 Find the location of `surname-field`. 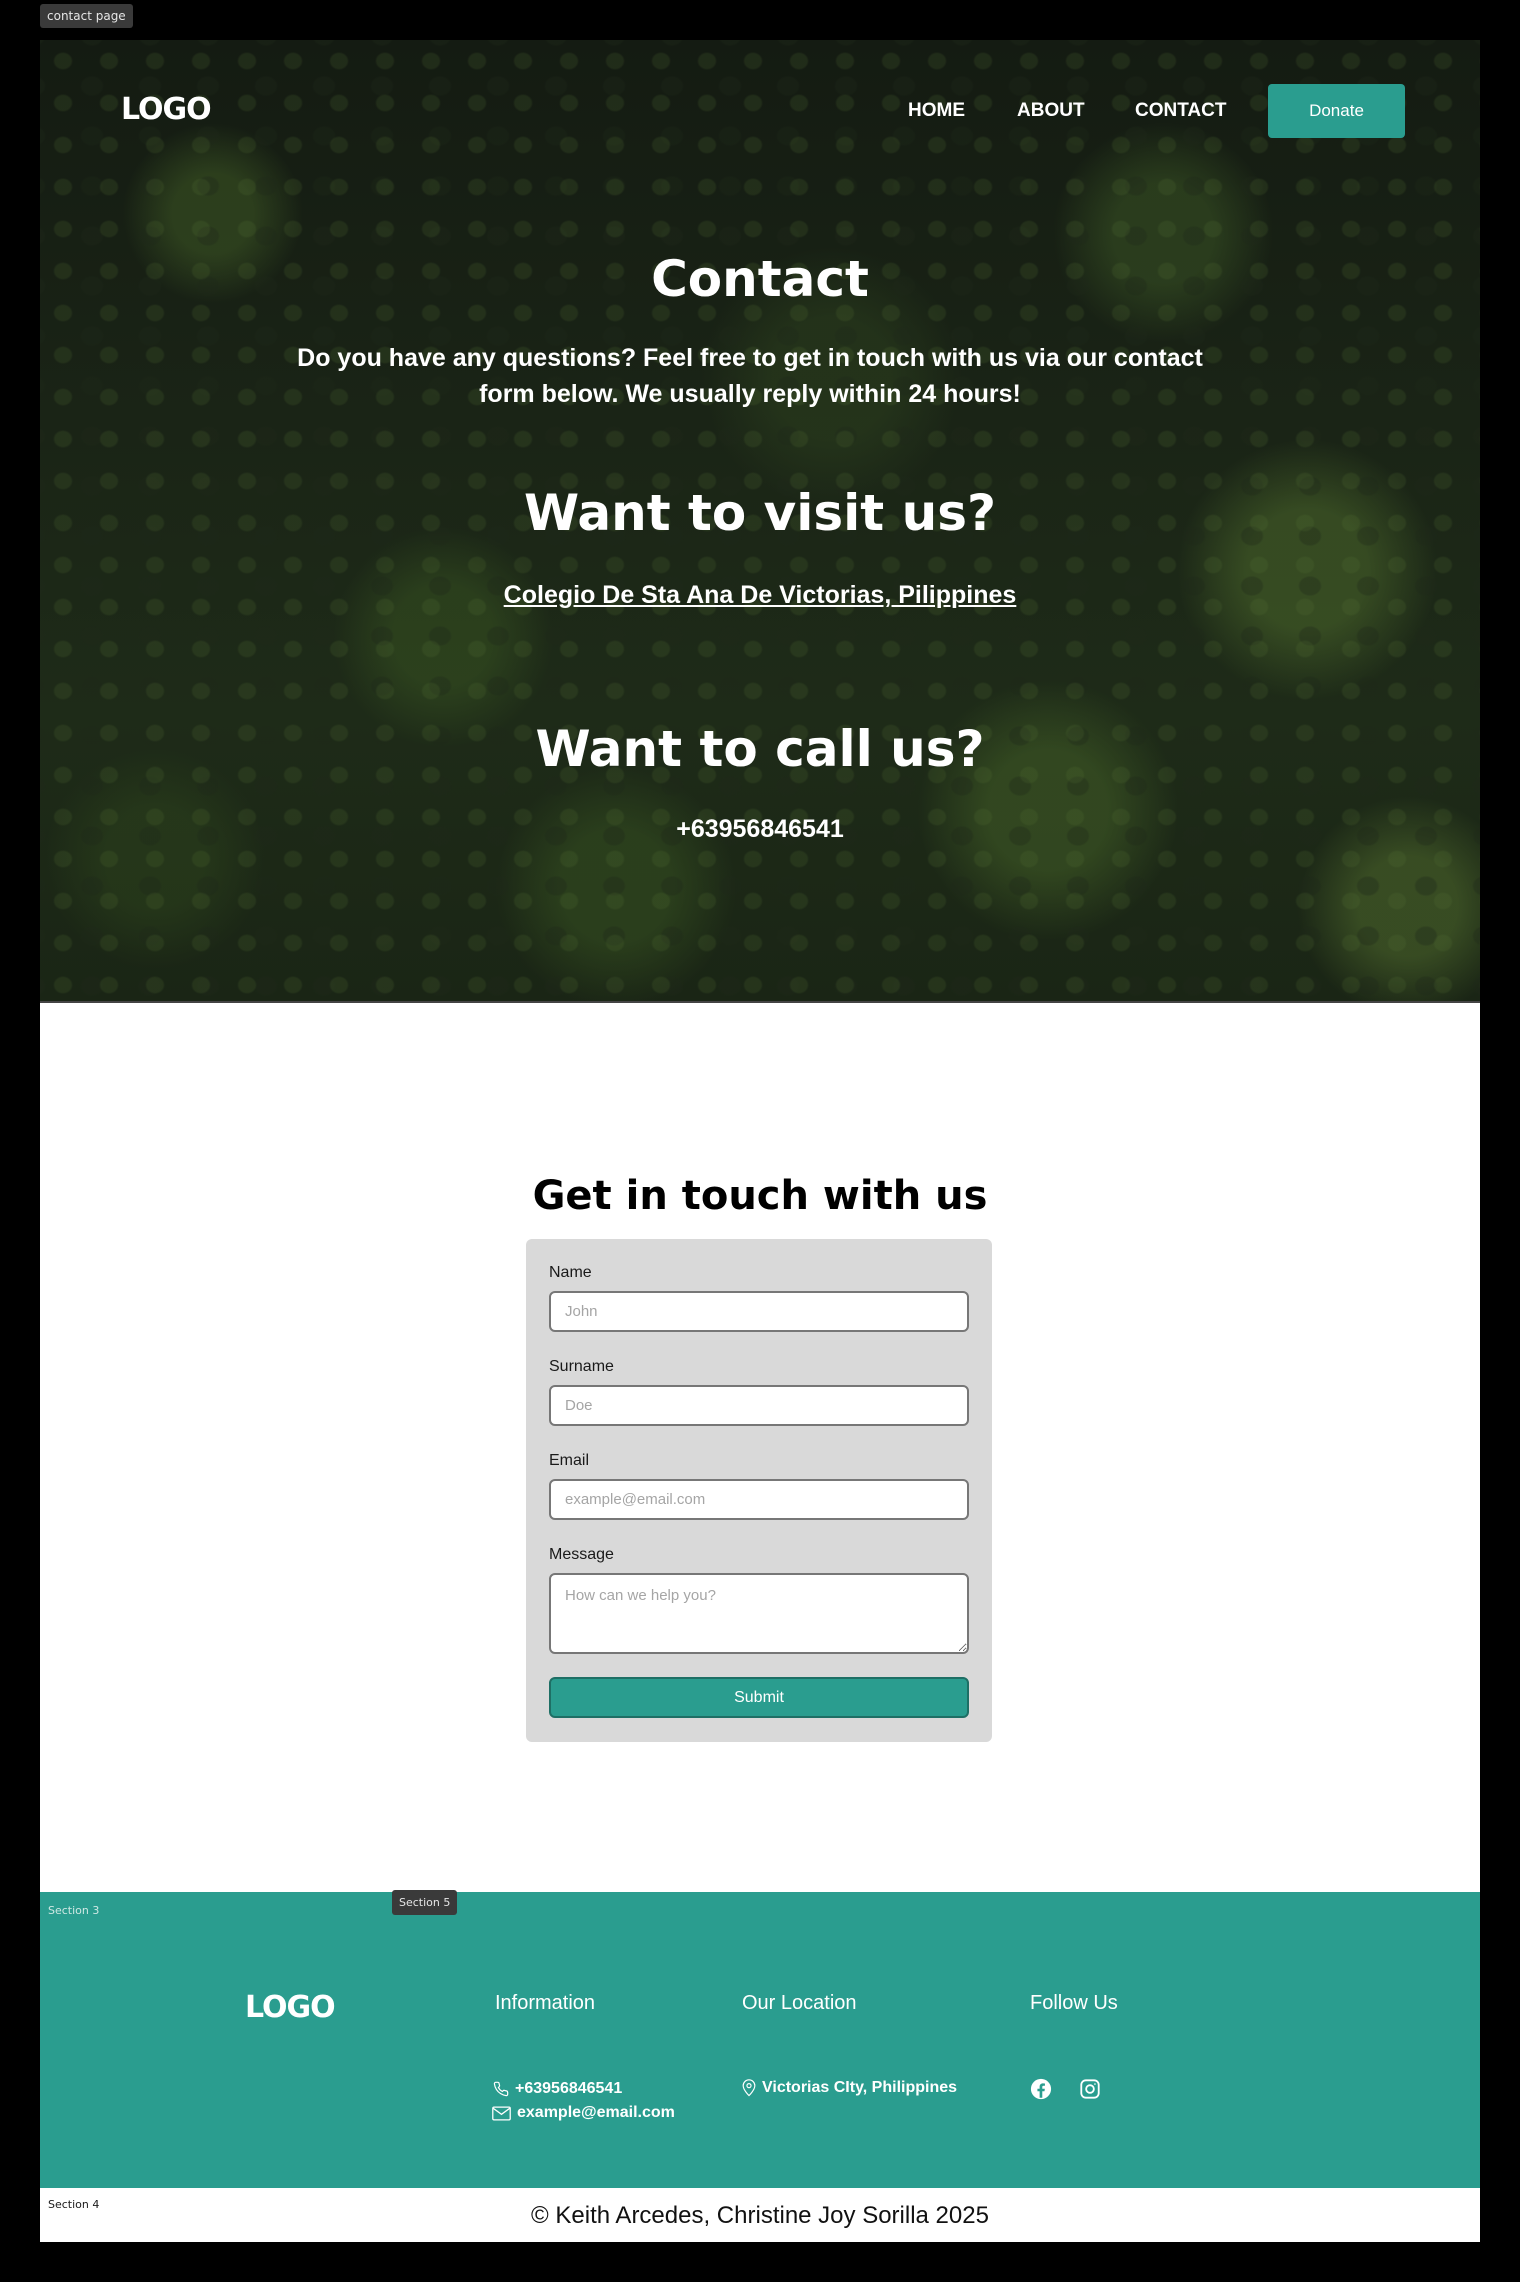

surname-field is located at coordinates (759, 1405).